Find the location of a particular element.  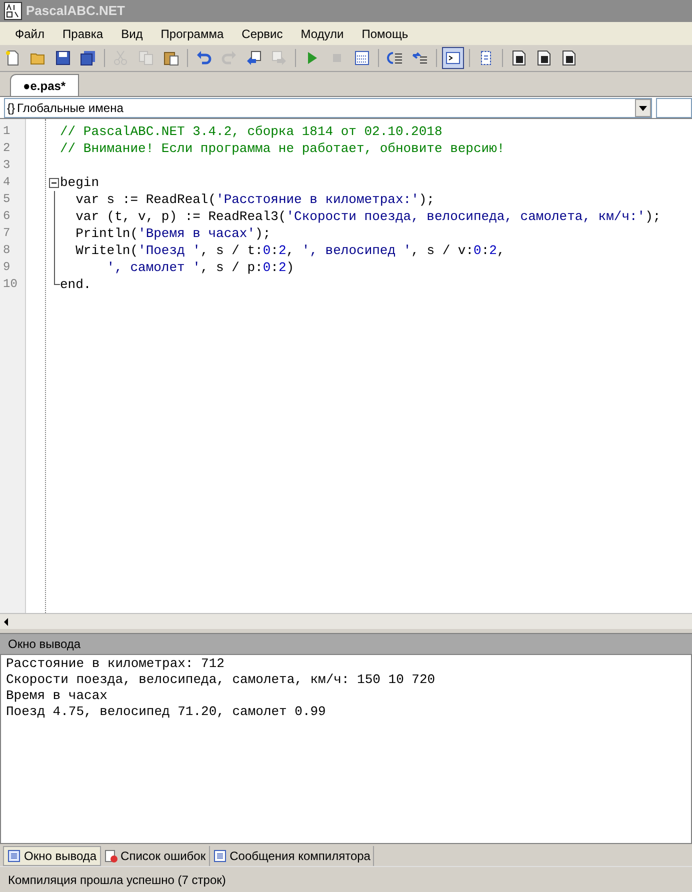

clipboard-icon is located at coordinates (171, 58).